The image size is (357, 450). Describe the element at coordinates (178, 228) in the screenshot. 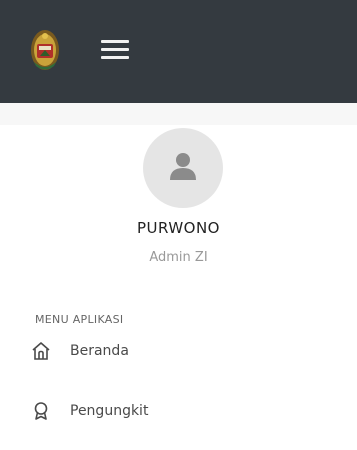

I see `user-name: PURWONO` at that location.